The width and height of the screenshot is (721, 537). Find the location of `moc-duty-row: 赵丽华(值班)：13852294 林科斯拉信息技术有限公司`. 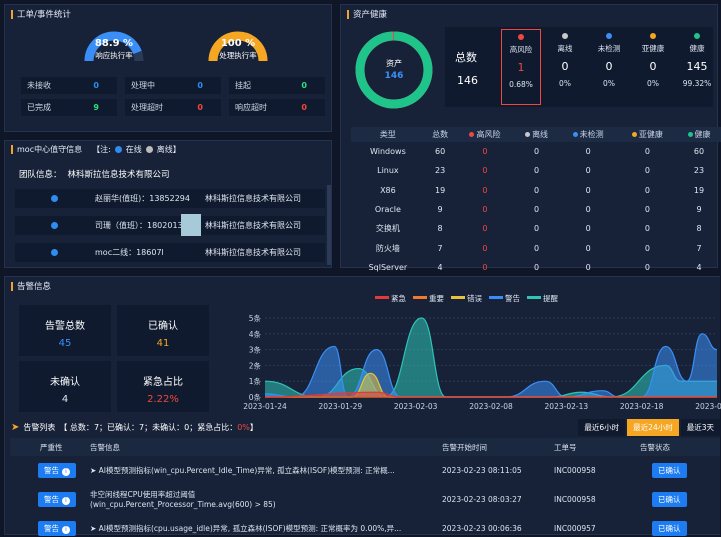

moc-duty-row: 赵丽华(值班)：13852294 林科斯拉信息技术有限公司 is located at coordinates (170, 198).